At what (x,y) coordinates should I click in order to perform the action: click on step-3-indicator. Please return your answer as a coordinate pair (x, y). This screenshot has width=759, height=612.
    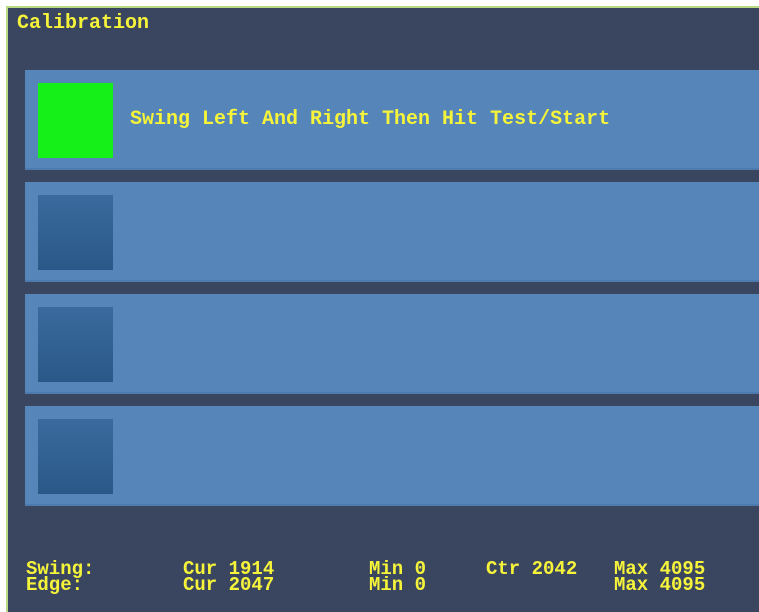
    Looking at the image, I should click on (75, 344).